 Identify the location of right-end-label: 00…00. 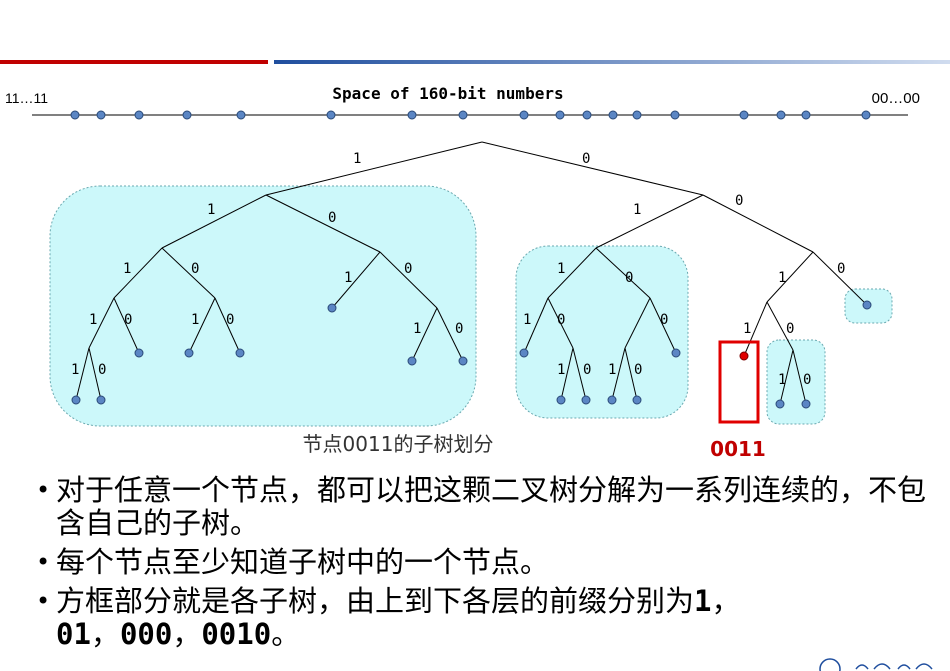
(896, 98).